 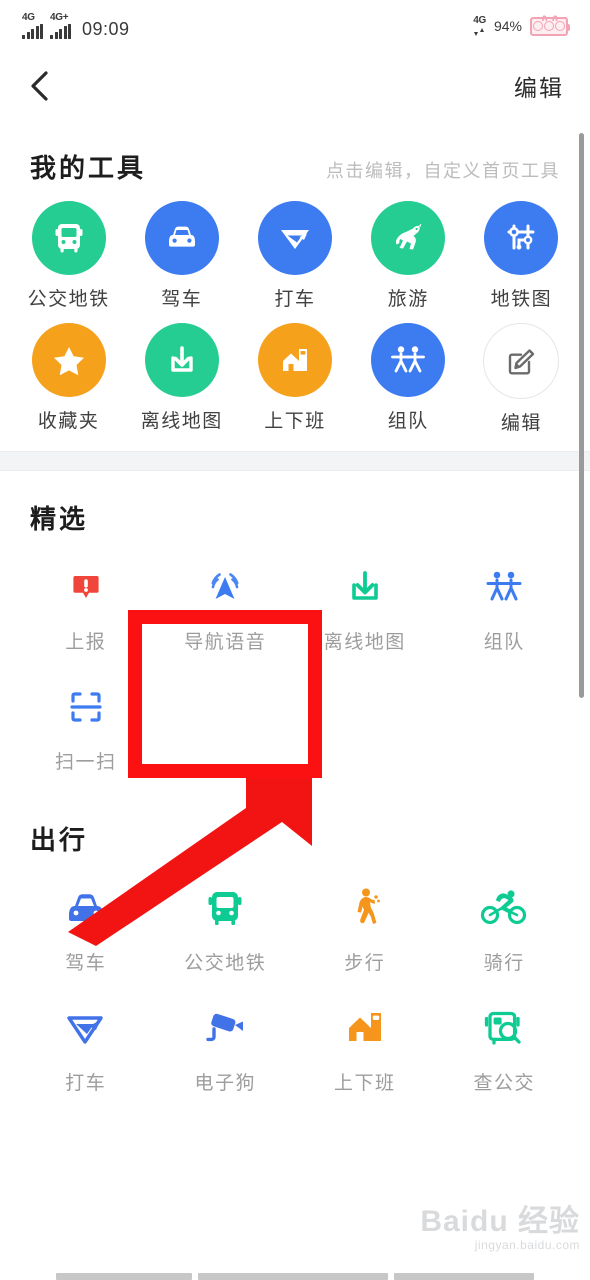 What do you see at coordinates (295, 421) in the screenshot?
I see `tool-label: 上下班` at bounding box center [295, 421].